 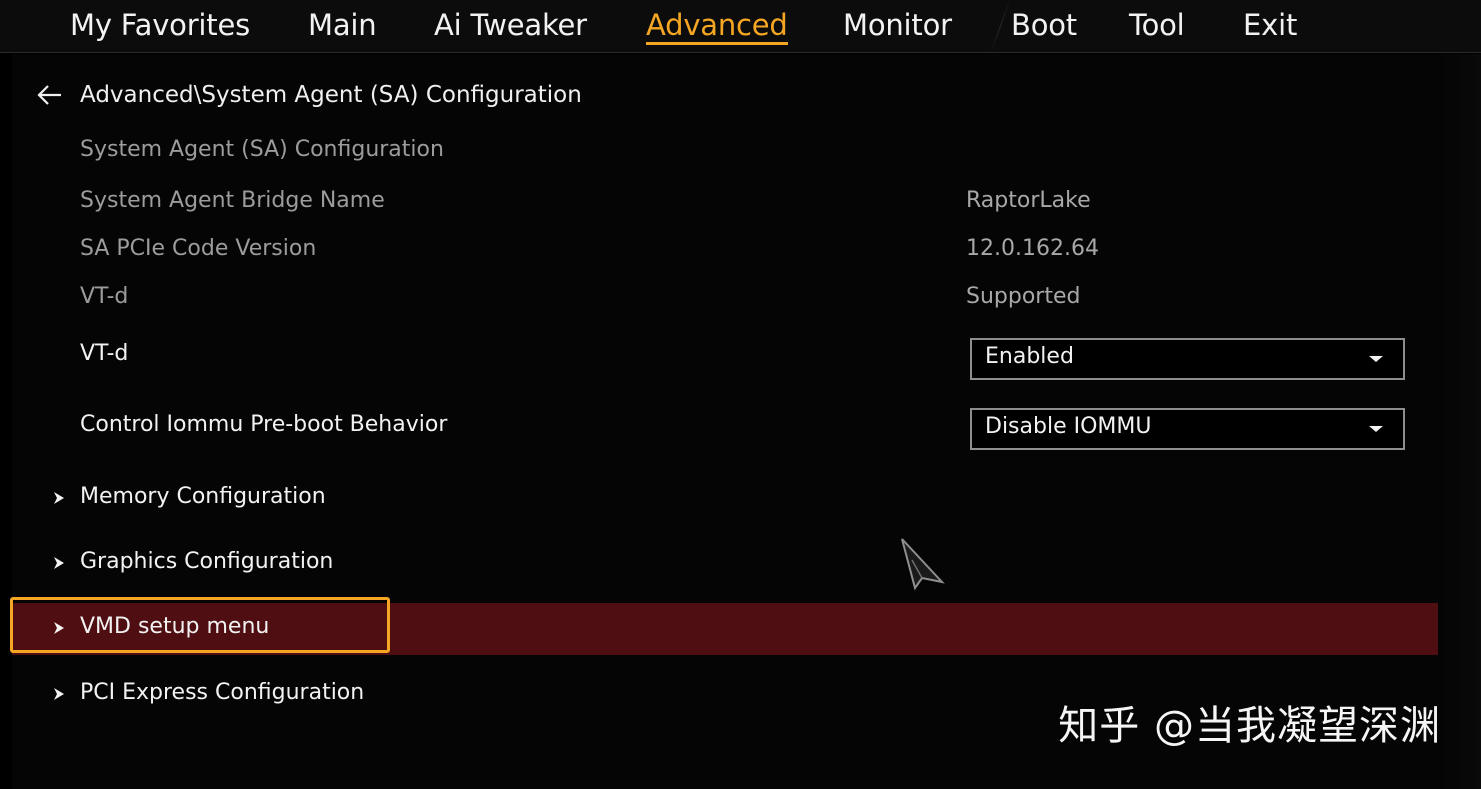 What do you see at coordinates (1000, 26) in the screenshot?
I see `tab-divider` at bounding box center [1000, 26].